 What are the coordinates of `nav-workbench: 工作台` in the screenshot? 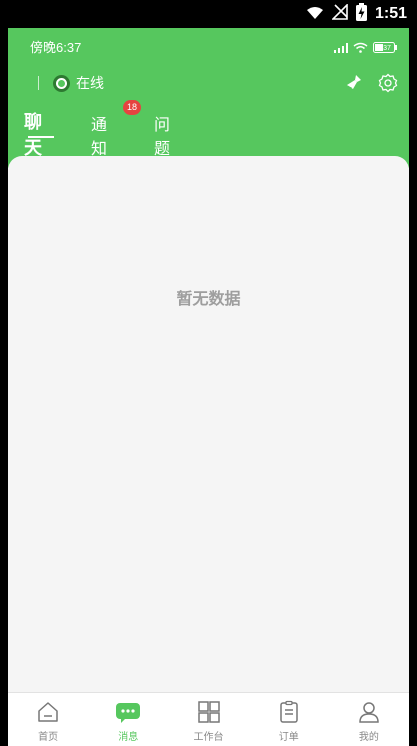 It's located at (208, 719).